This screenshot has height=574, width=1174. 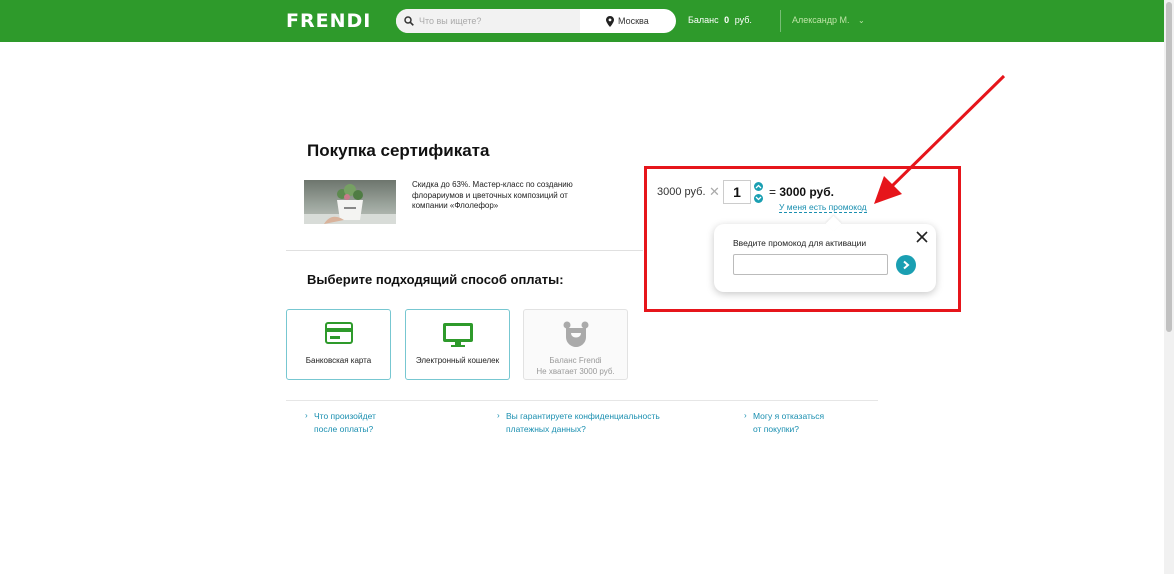 I want to click on annotation-arrow-icon, so click(x=940, y=139).